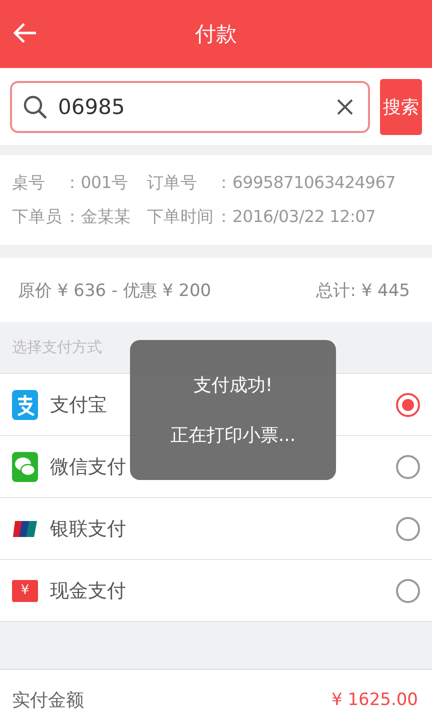 The width and height of the screenshot is (432, 720). What do you see at coordinates (216, 34) in the screenshot?
I see `page-title: 付款` at bounding box center [216, 34].